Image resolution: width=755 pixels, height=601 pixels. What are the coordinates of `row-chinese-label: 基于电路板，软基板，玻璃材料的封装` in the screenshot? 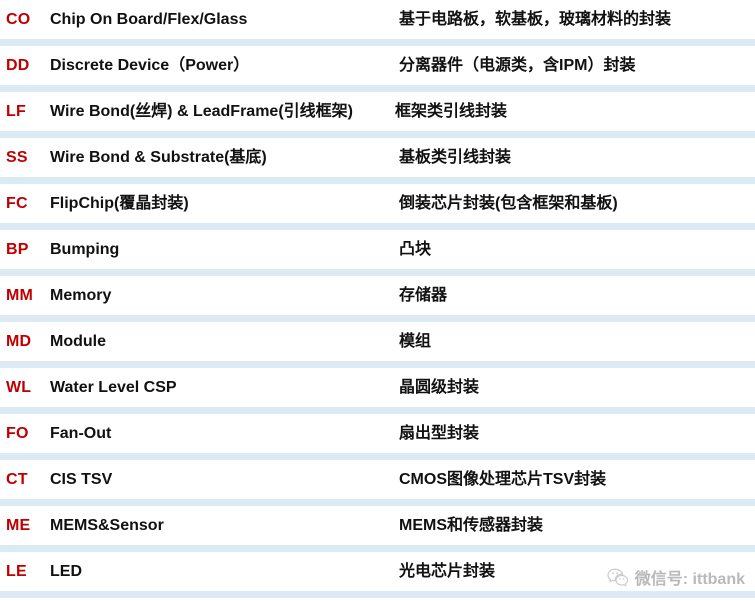 It's located at (535, 19).